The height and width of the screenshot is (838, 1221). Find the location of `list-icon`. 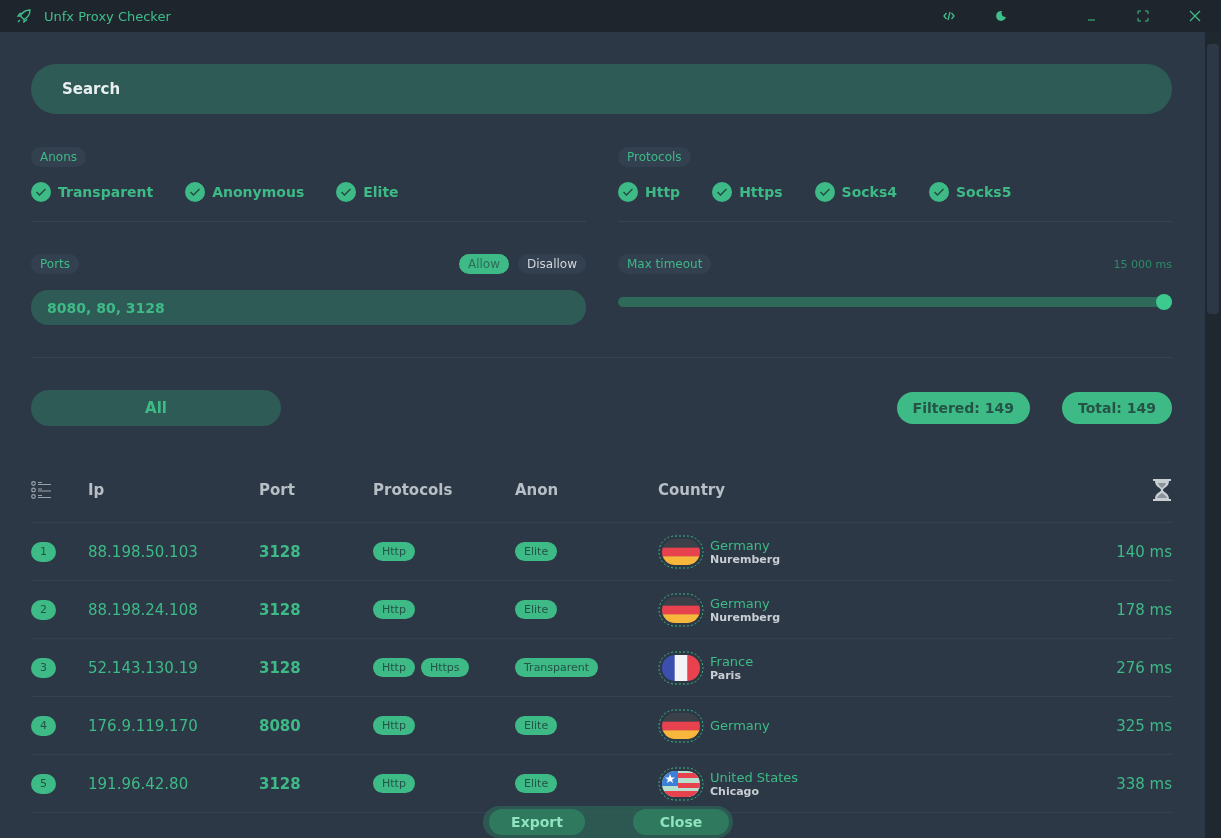

list-icon is located at coordinates (41, 490).